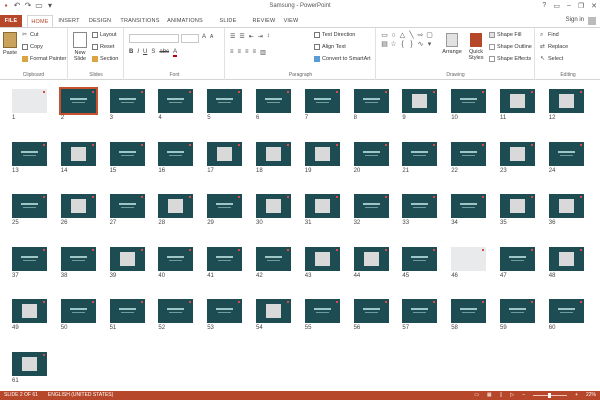 Image resolution: width=600 pixels, height=400 pixels. Describe the element at coordinates (566, 315) in the screenshot. I see `slide-thumbnail: 60` at that location.